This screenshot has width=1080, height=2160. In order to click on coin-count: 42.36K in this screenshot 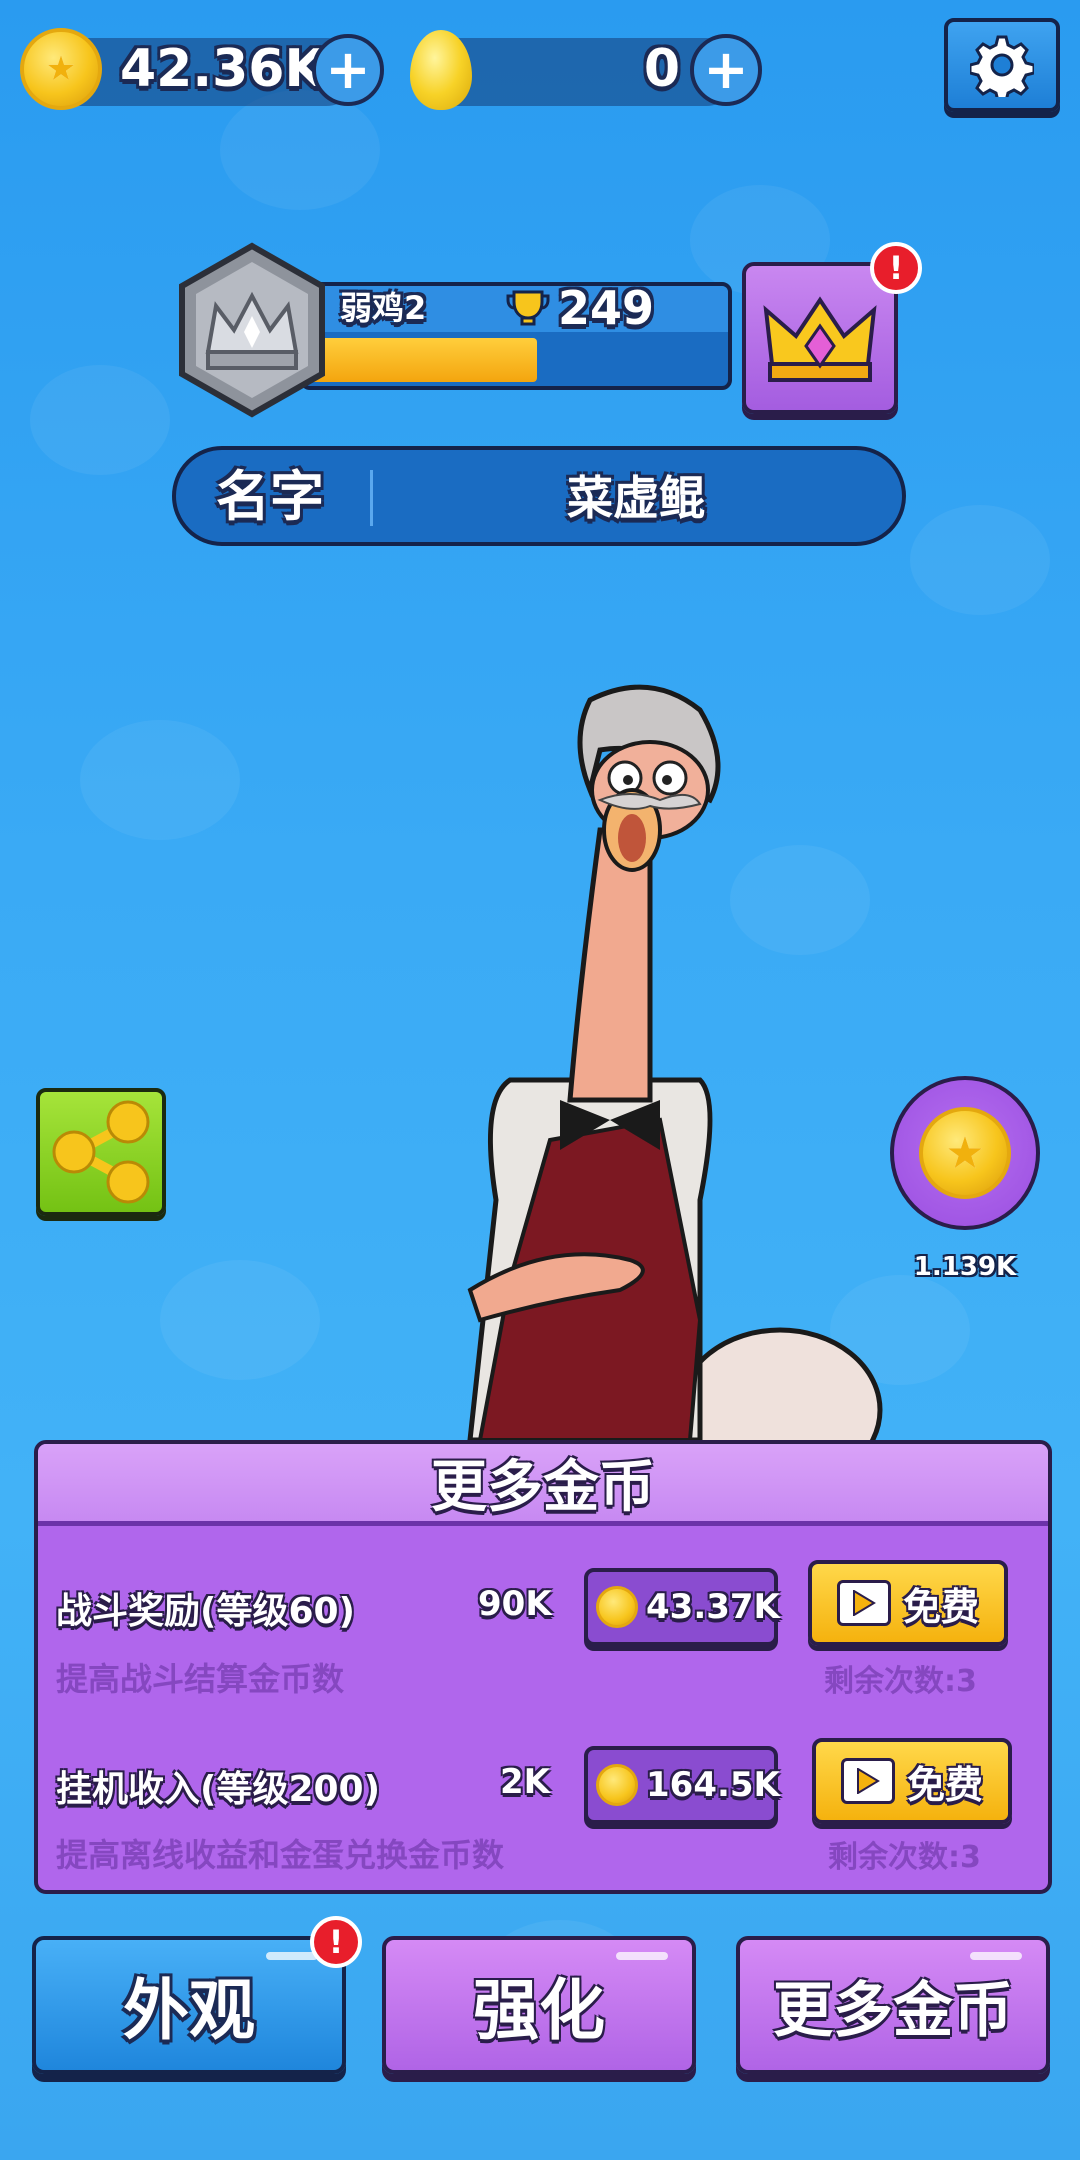, I will do `click(222, 69)`.